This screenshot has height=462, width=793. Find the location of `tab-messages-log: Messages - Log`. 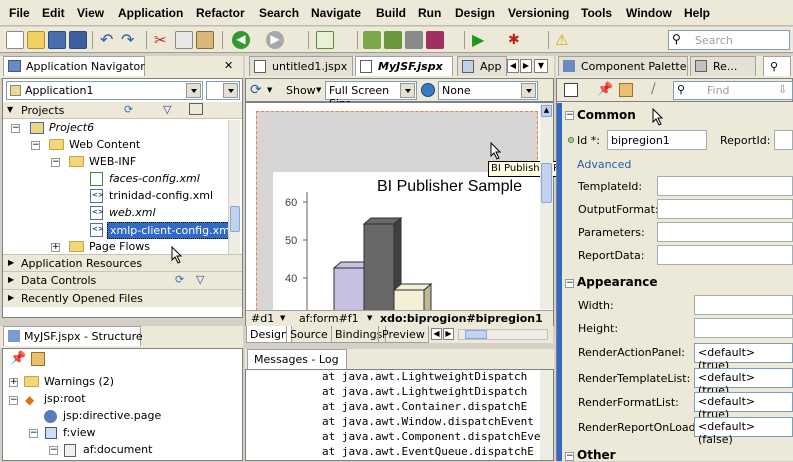

tab-messages-log: Messages - Log is located at coordinates (297, 359).